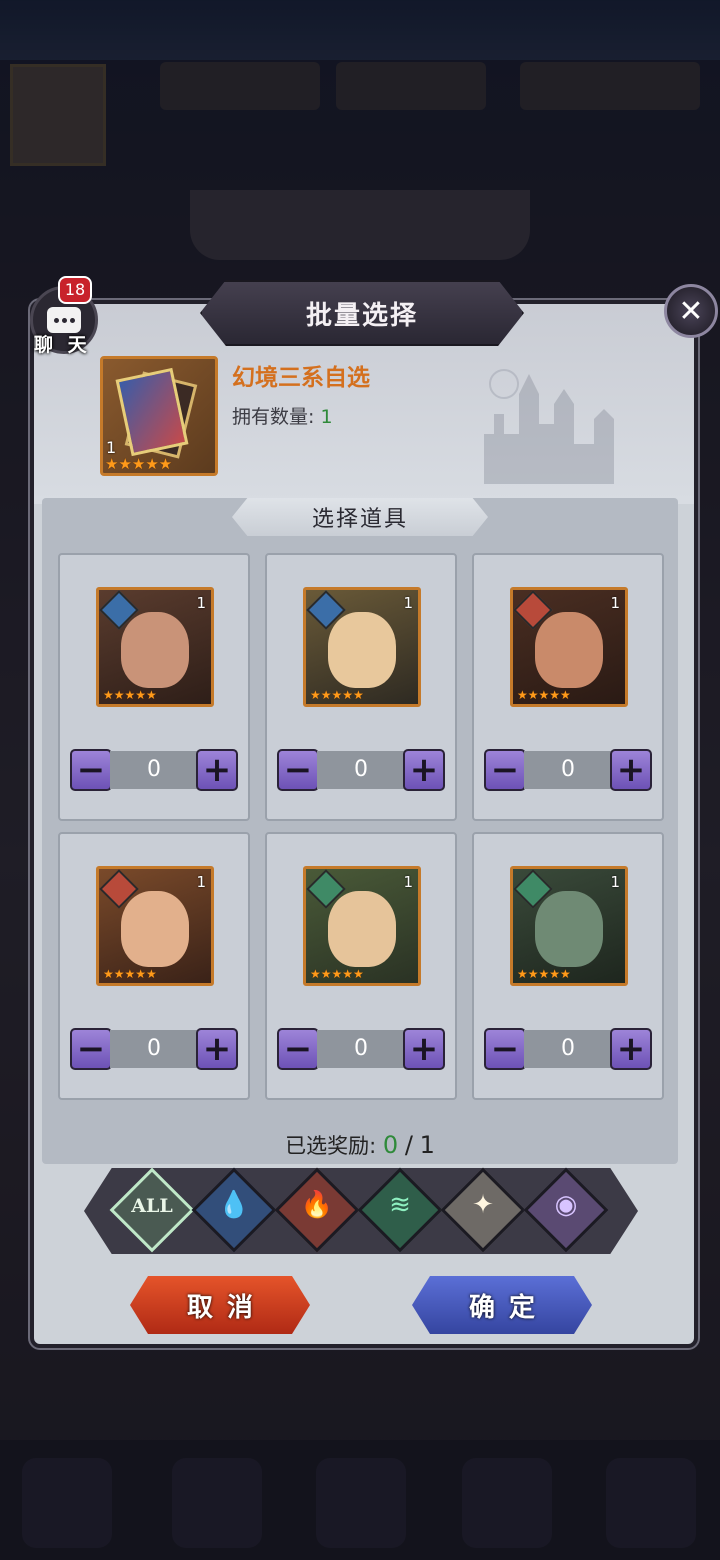 This screenshot has width=720, height=1560. I want to click on fire-icon: 🔥, so click(317, 1205).